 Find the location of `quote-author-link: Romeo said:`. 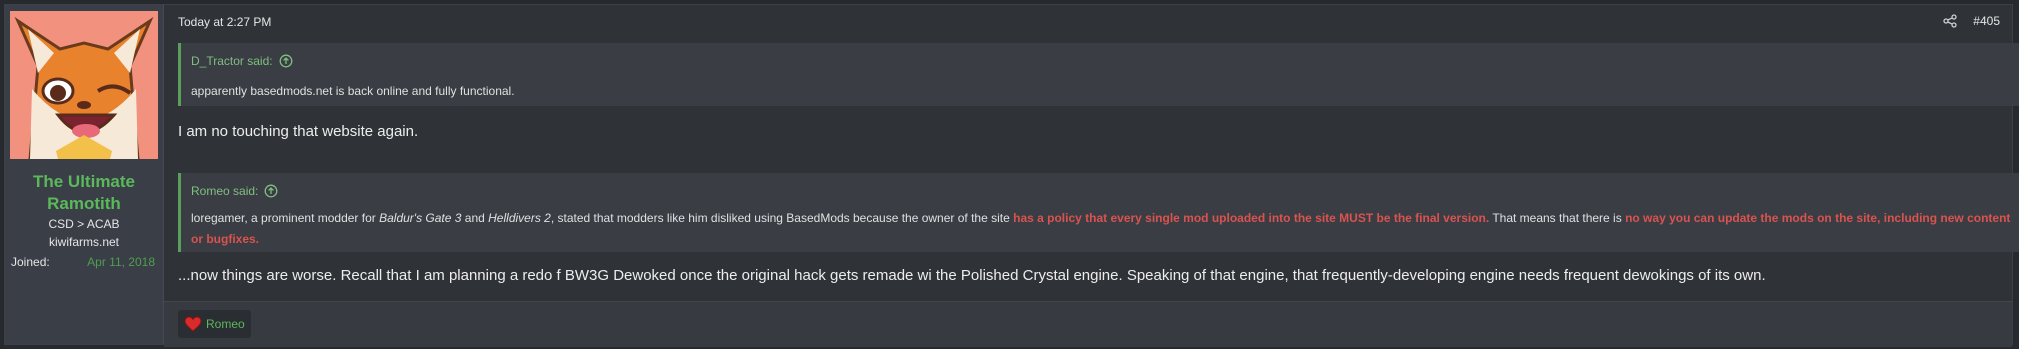

quote-author-link: Romeo said: is located at coordinates (1100, 185).